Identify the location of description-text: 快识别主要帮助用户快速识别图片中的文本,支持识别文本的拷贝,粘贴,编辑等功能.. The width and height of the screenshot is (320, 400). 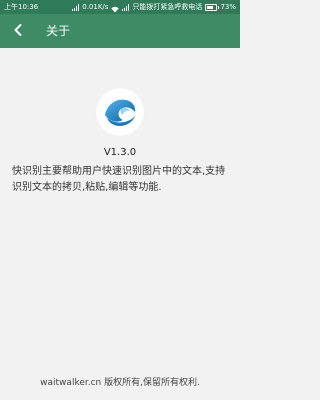
(119, 179).